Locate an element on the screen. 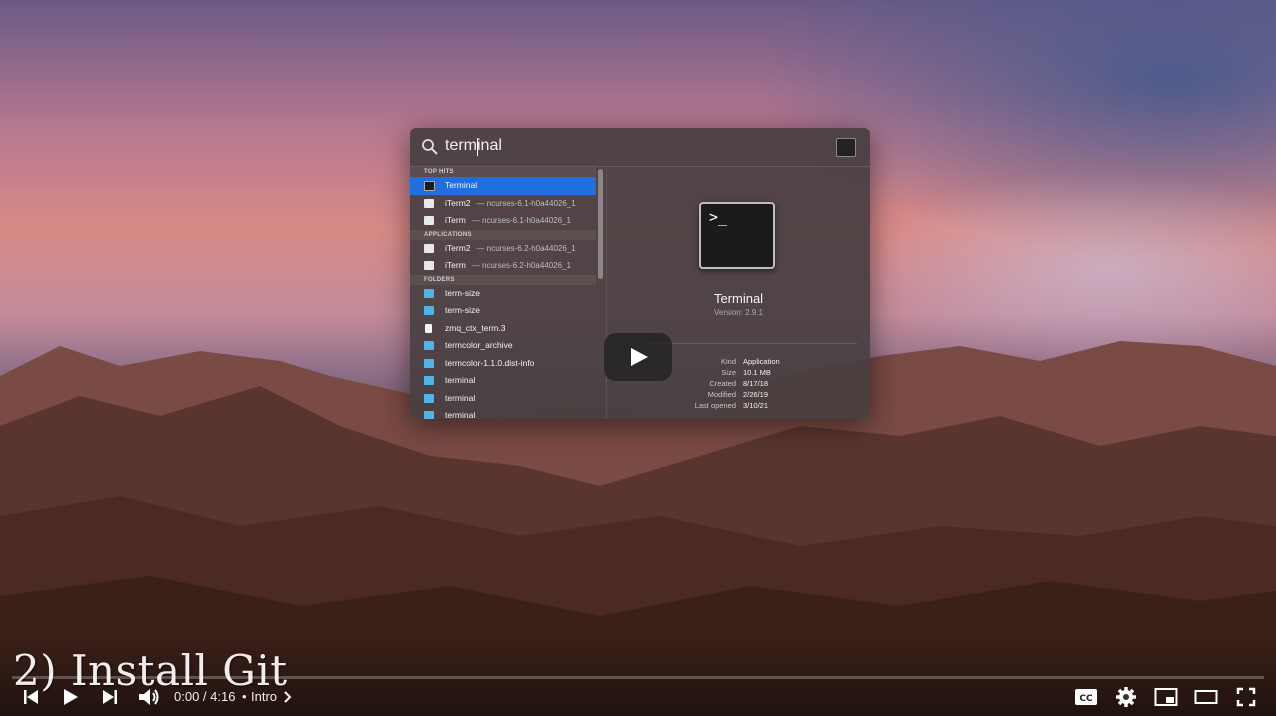 This screenshot has height=716, width=1276. chapter-button: Intro is located at coordinates (264, 696).